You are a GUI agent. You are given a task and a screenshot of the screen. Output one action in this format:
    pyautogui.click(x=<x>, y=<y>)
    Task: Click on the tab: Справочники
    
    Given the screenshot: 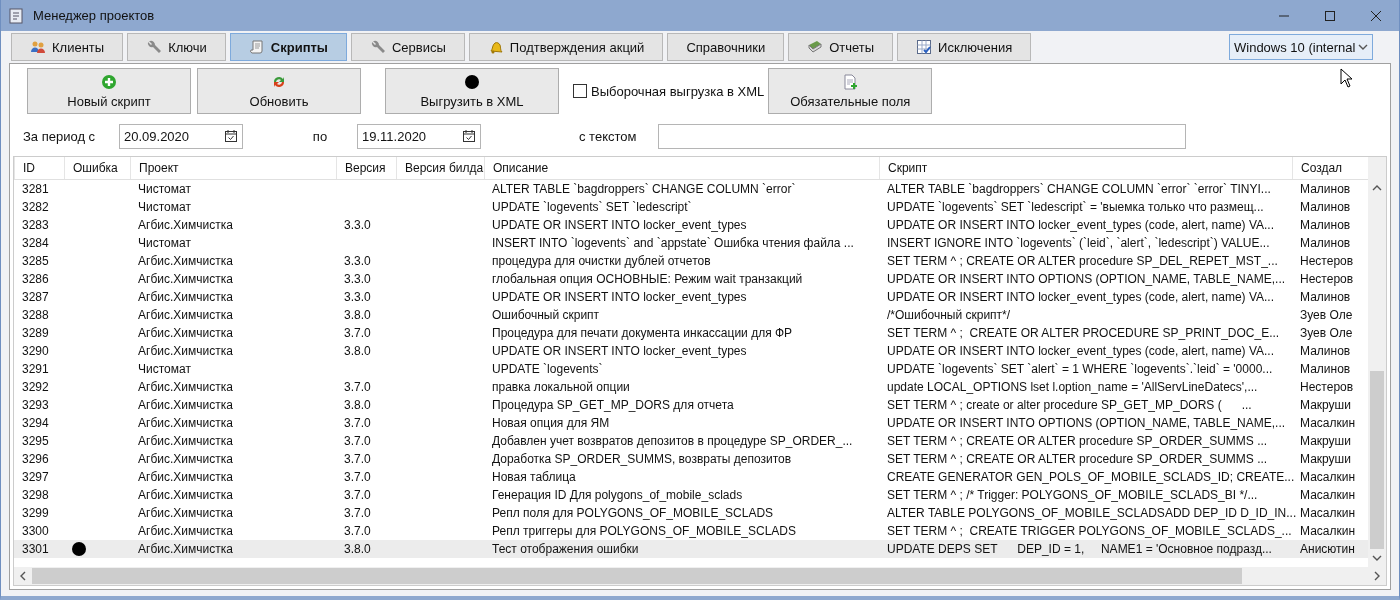 What is the action you would take?
    pyautogui.click(x=726, y=47)
    